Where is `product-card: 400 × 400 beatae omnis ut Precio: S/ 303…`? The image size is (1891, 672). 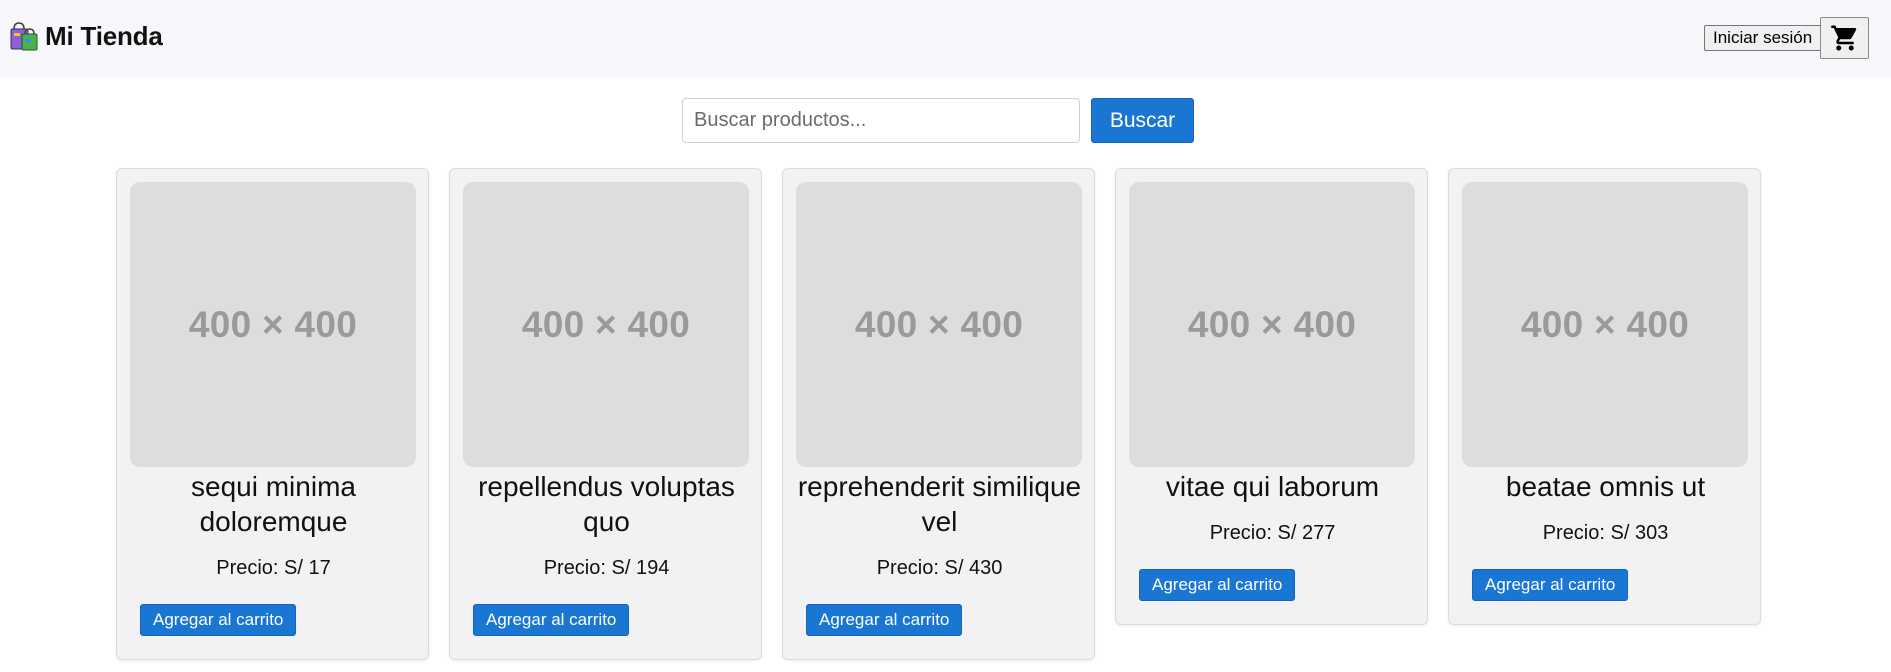
product-card: 400 × 400 beatae omnis ut Precio: S/ 303… is located at coordinates (1604, 396).